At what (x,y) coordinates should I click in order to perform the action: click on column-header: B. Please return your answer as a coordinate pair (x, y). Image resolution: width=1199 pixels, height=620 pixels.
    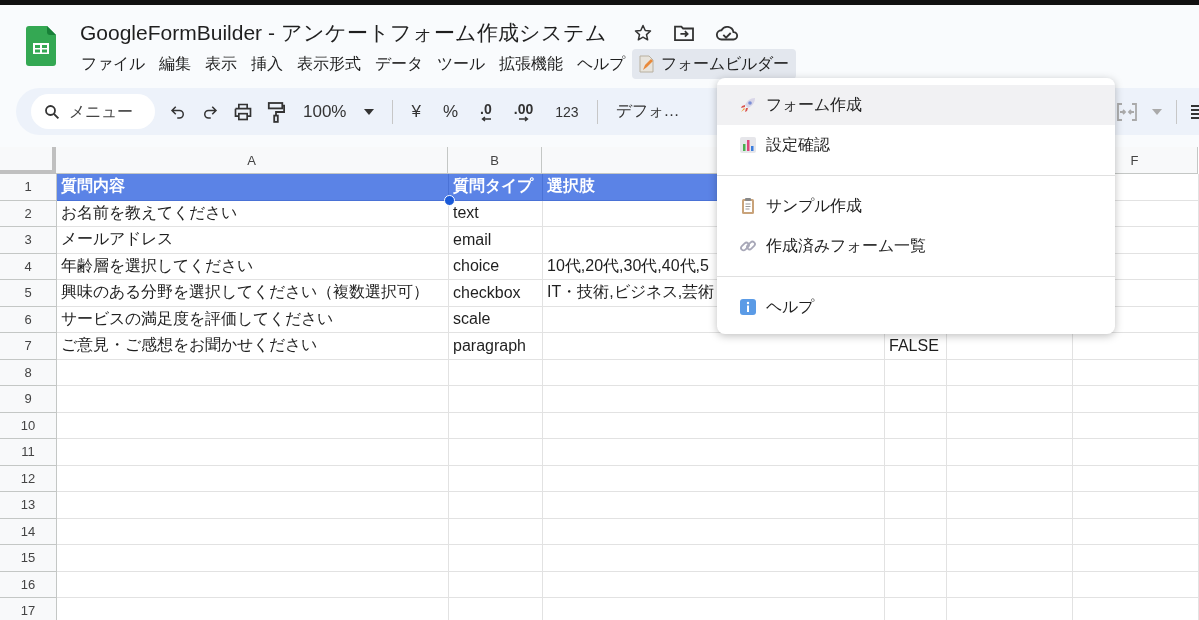
    Looking at the image, I should click on (495, 160).